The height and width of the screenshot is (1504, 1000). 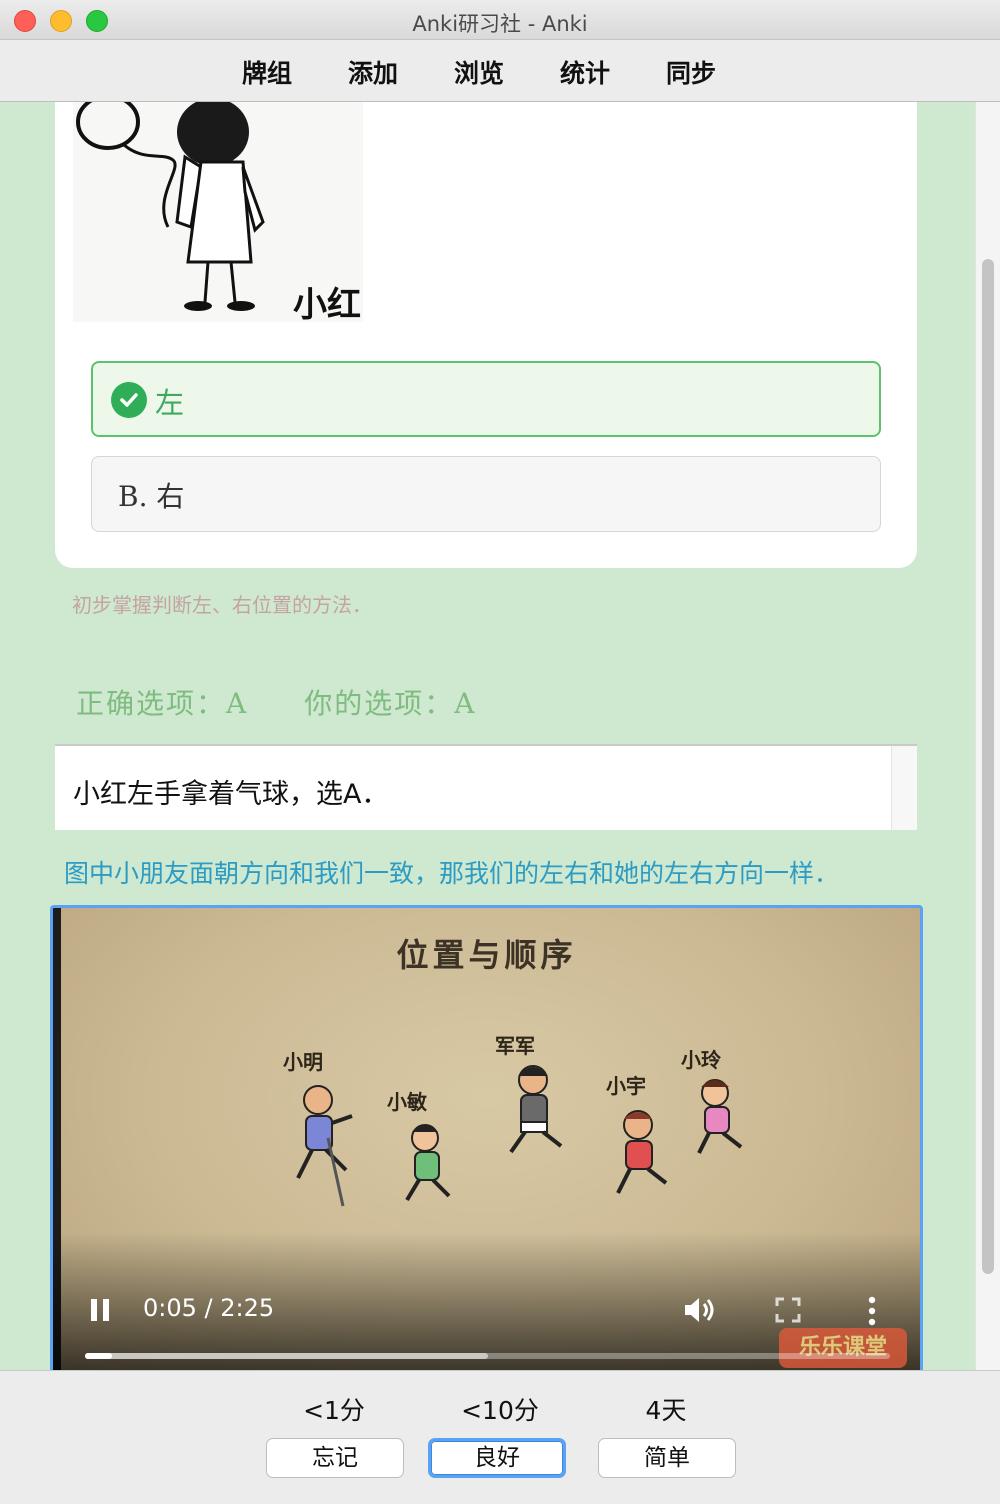 I want to click on option-b: B. 右, so click(x=486, y=494).